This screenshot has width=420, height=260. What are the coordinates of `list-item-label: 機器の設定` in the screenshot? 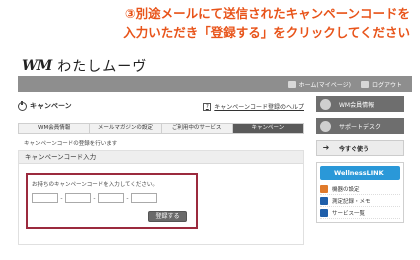 It's located at (346, 189).